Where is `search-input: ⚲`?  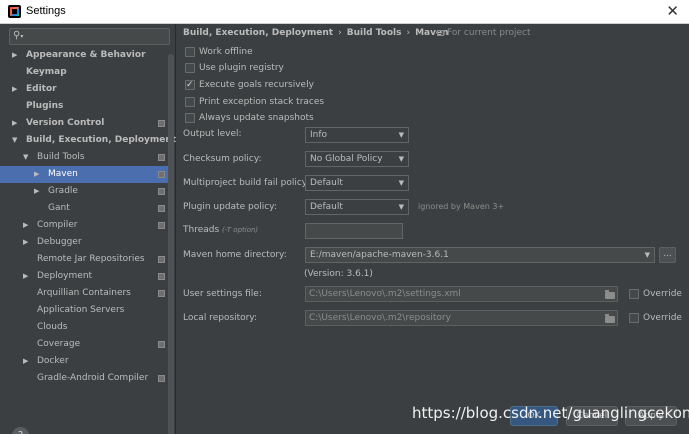 search-input: ⚲ is located at coordinates (89, 36).